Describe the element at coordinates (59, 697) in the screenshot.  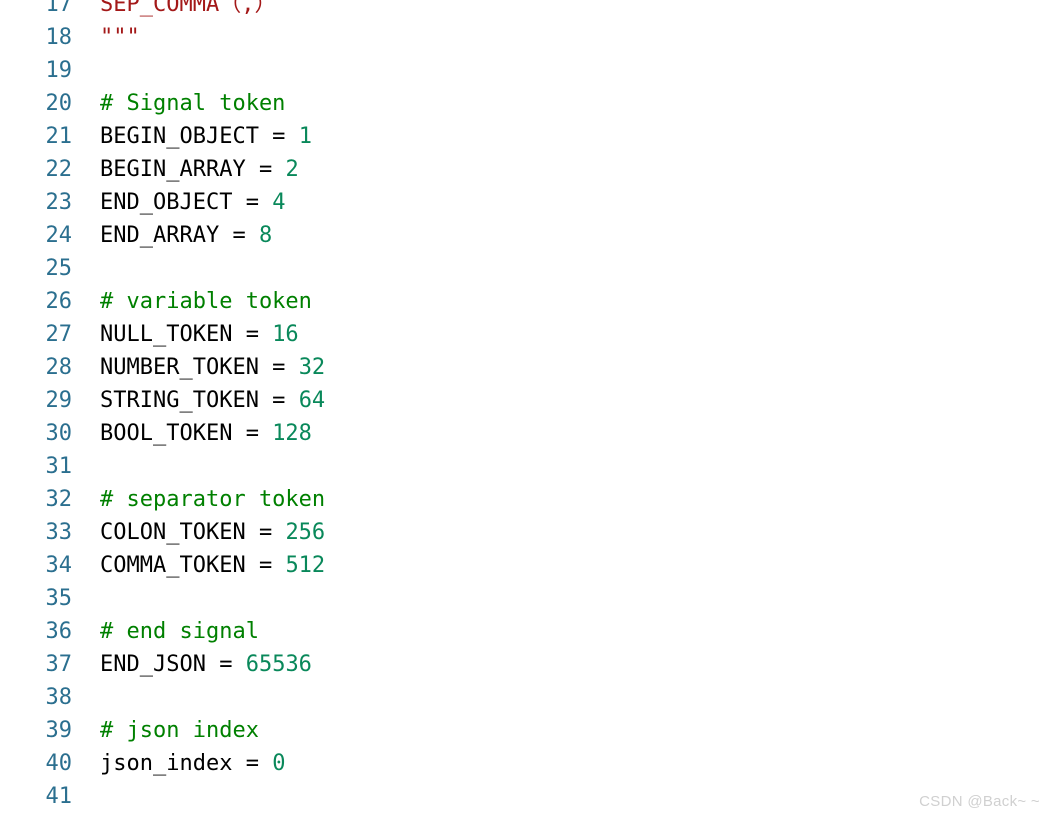
I see `line-number: 38` at that location.